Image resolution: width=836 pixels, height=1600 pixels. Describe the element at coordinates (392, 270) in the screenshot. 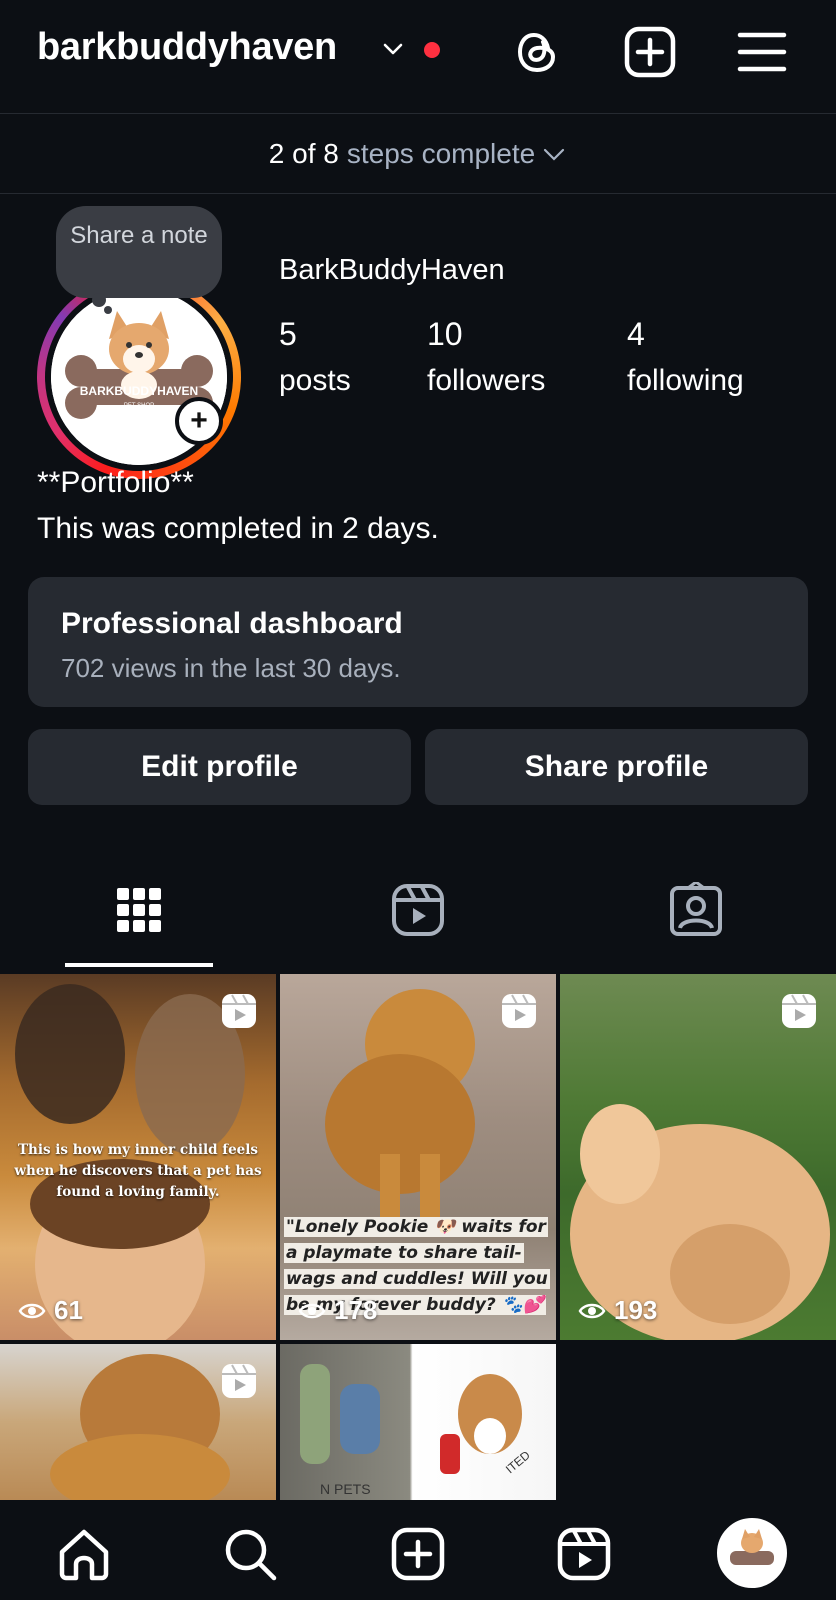

I see `display-name: BarkBuddyHaven` at that location.